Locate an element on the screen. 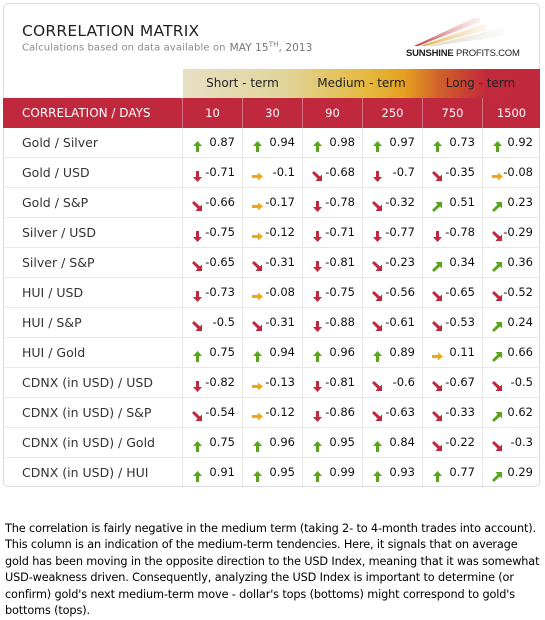  correlation-cell-250: -0.61 is located at coordinates (393, 322).